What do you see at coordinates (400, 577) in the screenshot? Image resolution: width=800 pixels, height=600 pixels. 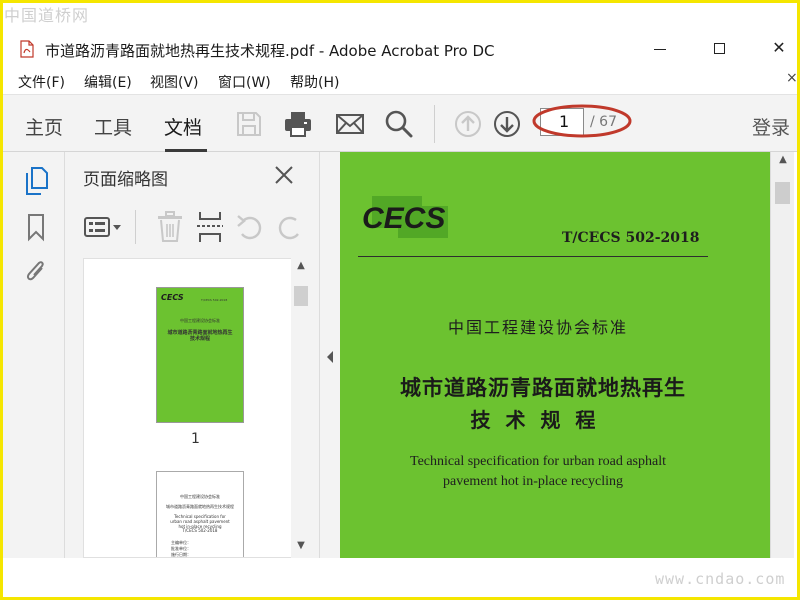 I see `bottom-strip: www.cndao.com` at bounding box center [400, 577].